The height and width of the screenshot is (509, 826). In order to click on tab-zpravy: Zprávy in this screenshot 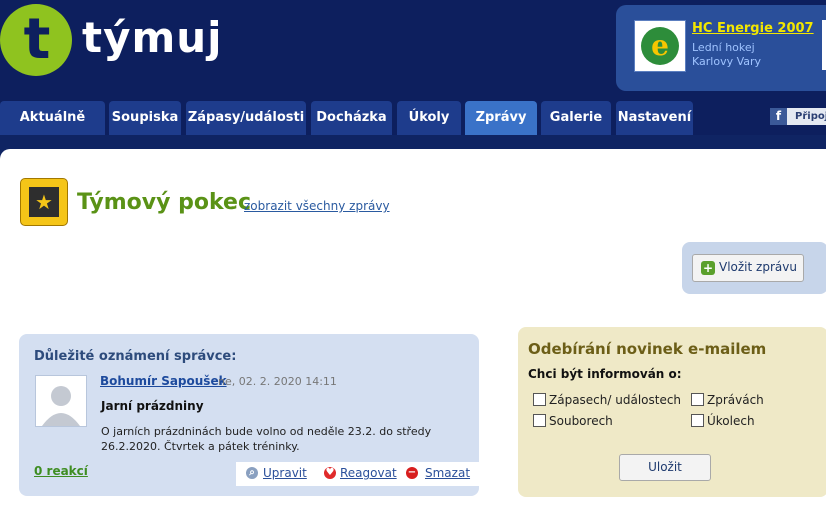, I will do `click(501, 118)`.